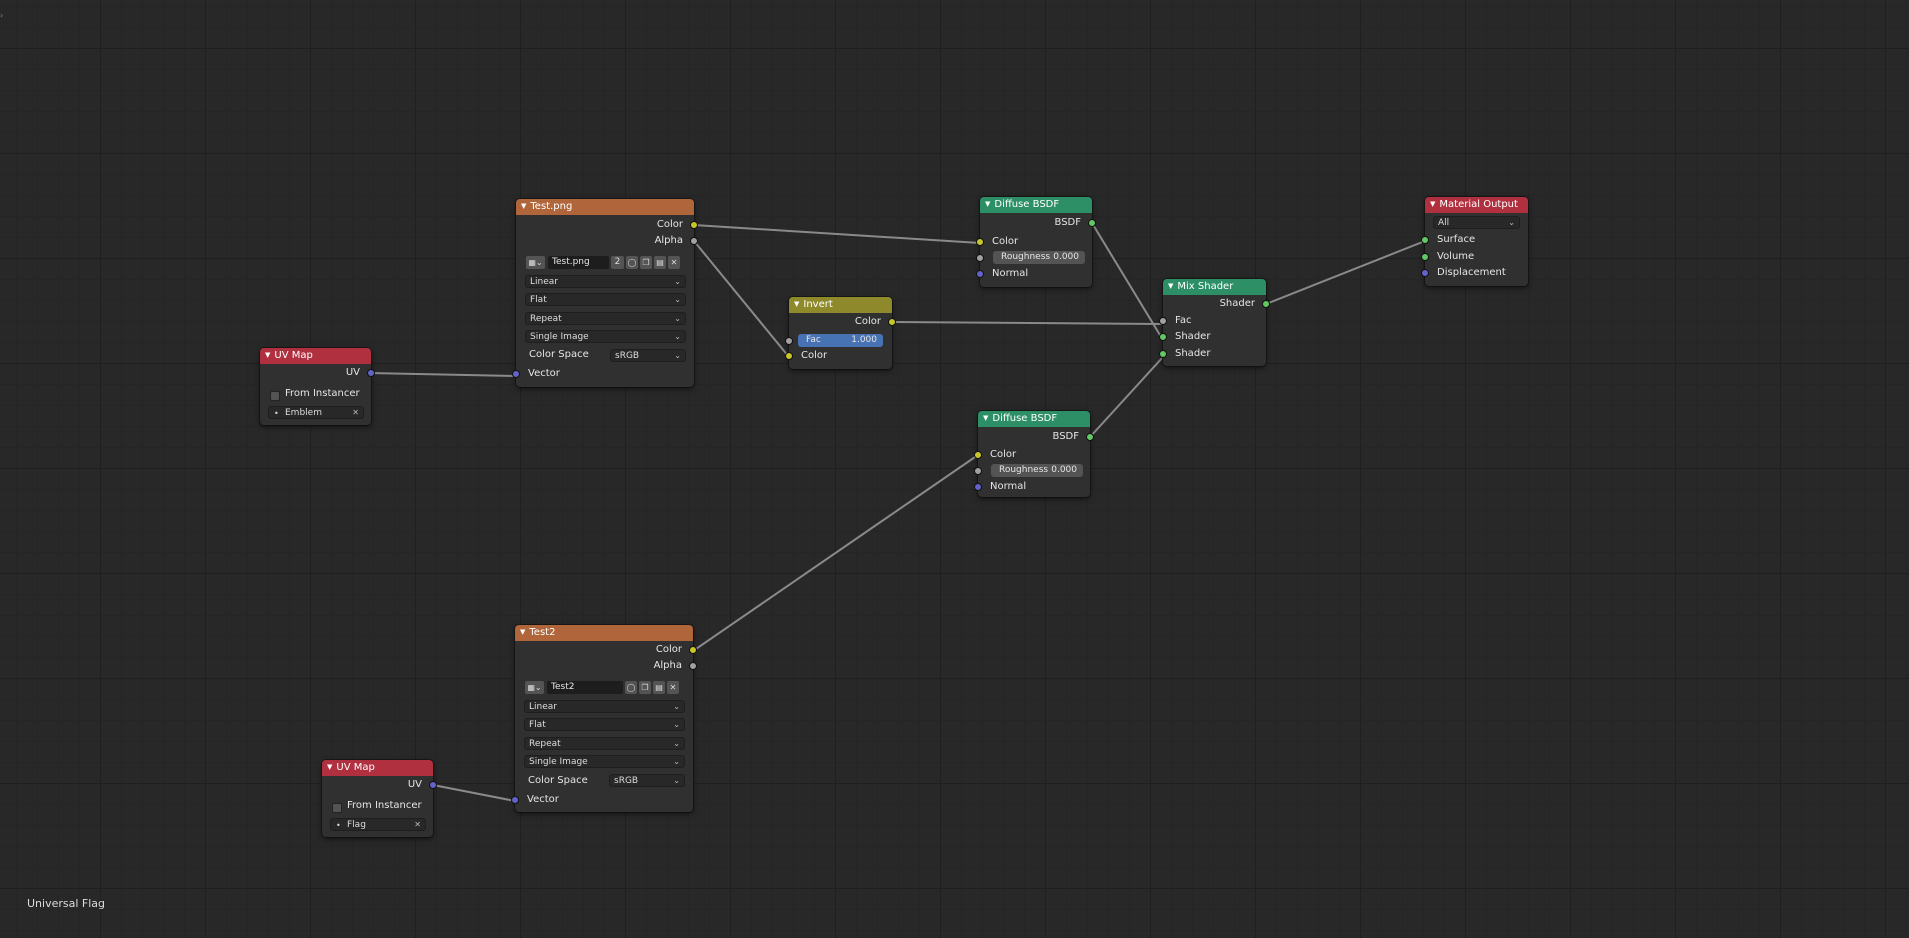 Image resolution: width=1909 pixels, height=938 pixels. I want to click on image-selector: ▦⌄ Test2 ◯ ❐ ▤ ✕, so click(605, 688).